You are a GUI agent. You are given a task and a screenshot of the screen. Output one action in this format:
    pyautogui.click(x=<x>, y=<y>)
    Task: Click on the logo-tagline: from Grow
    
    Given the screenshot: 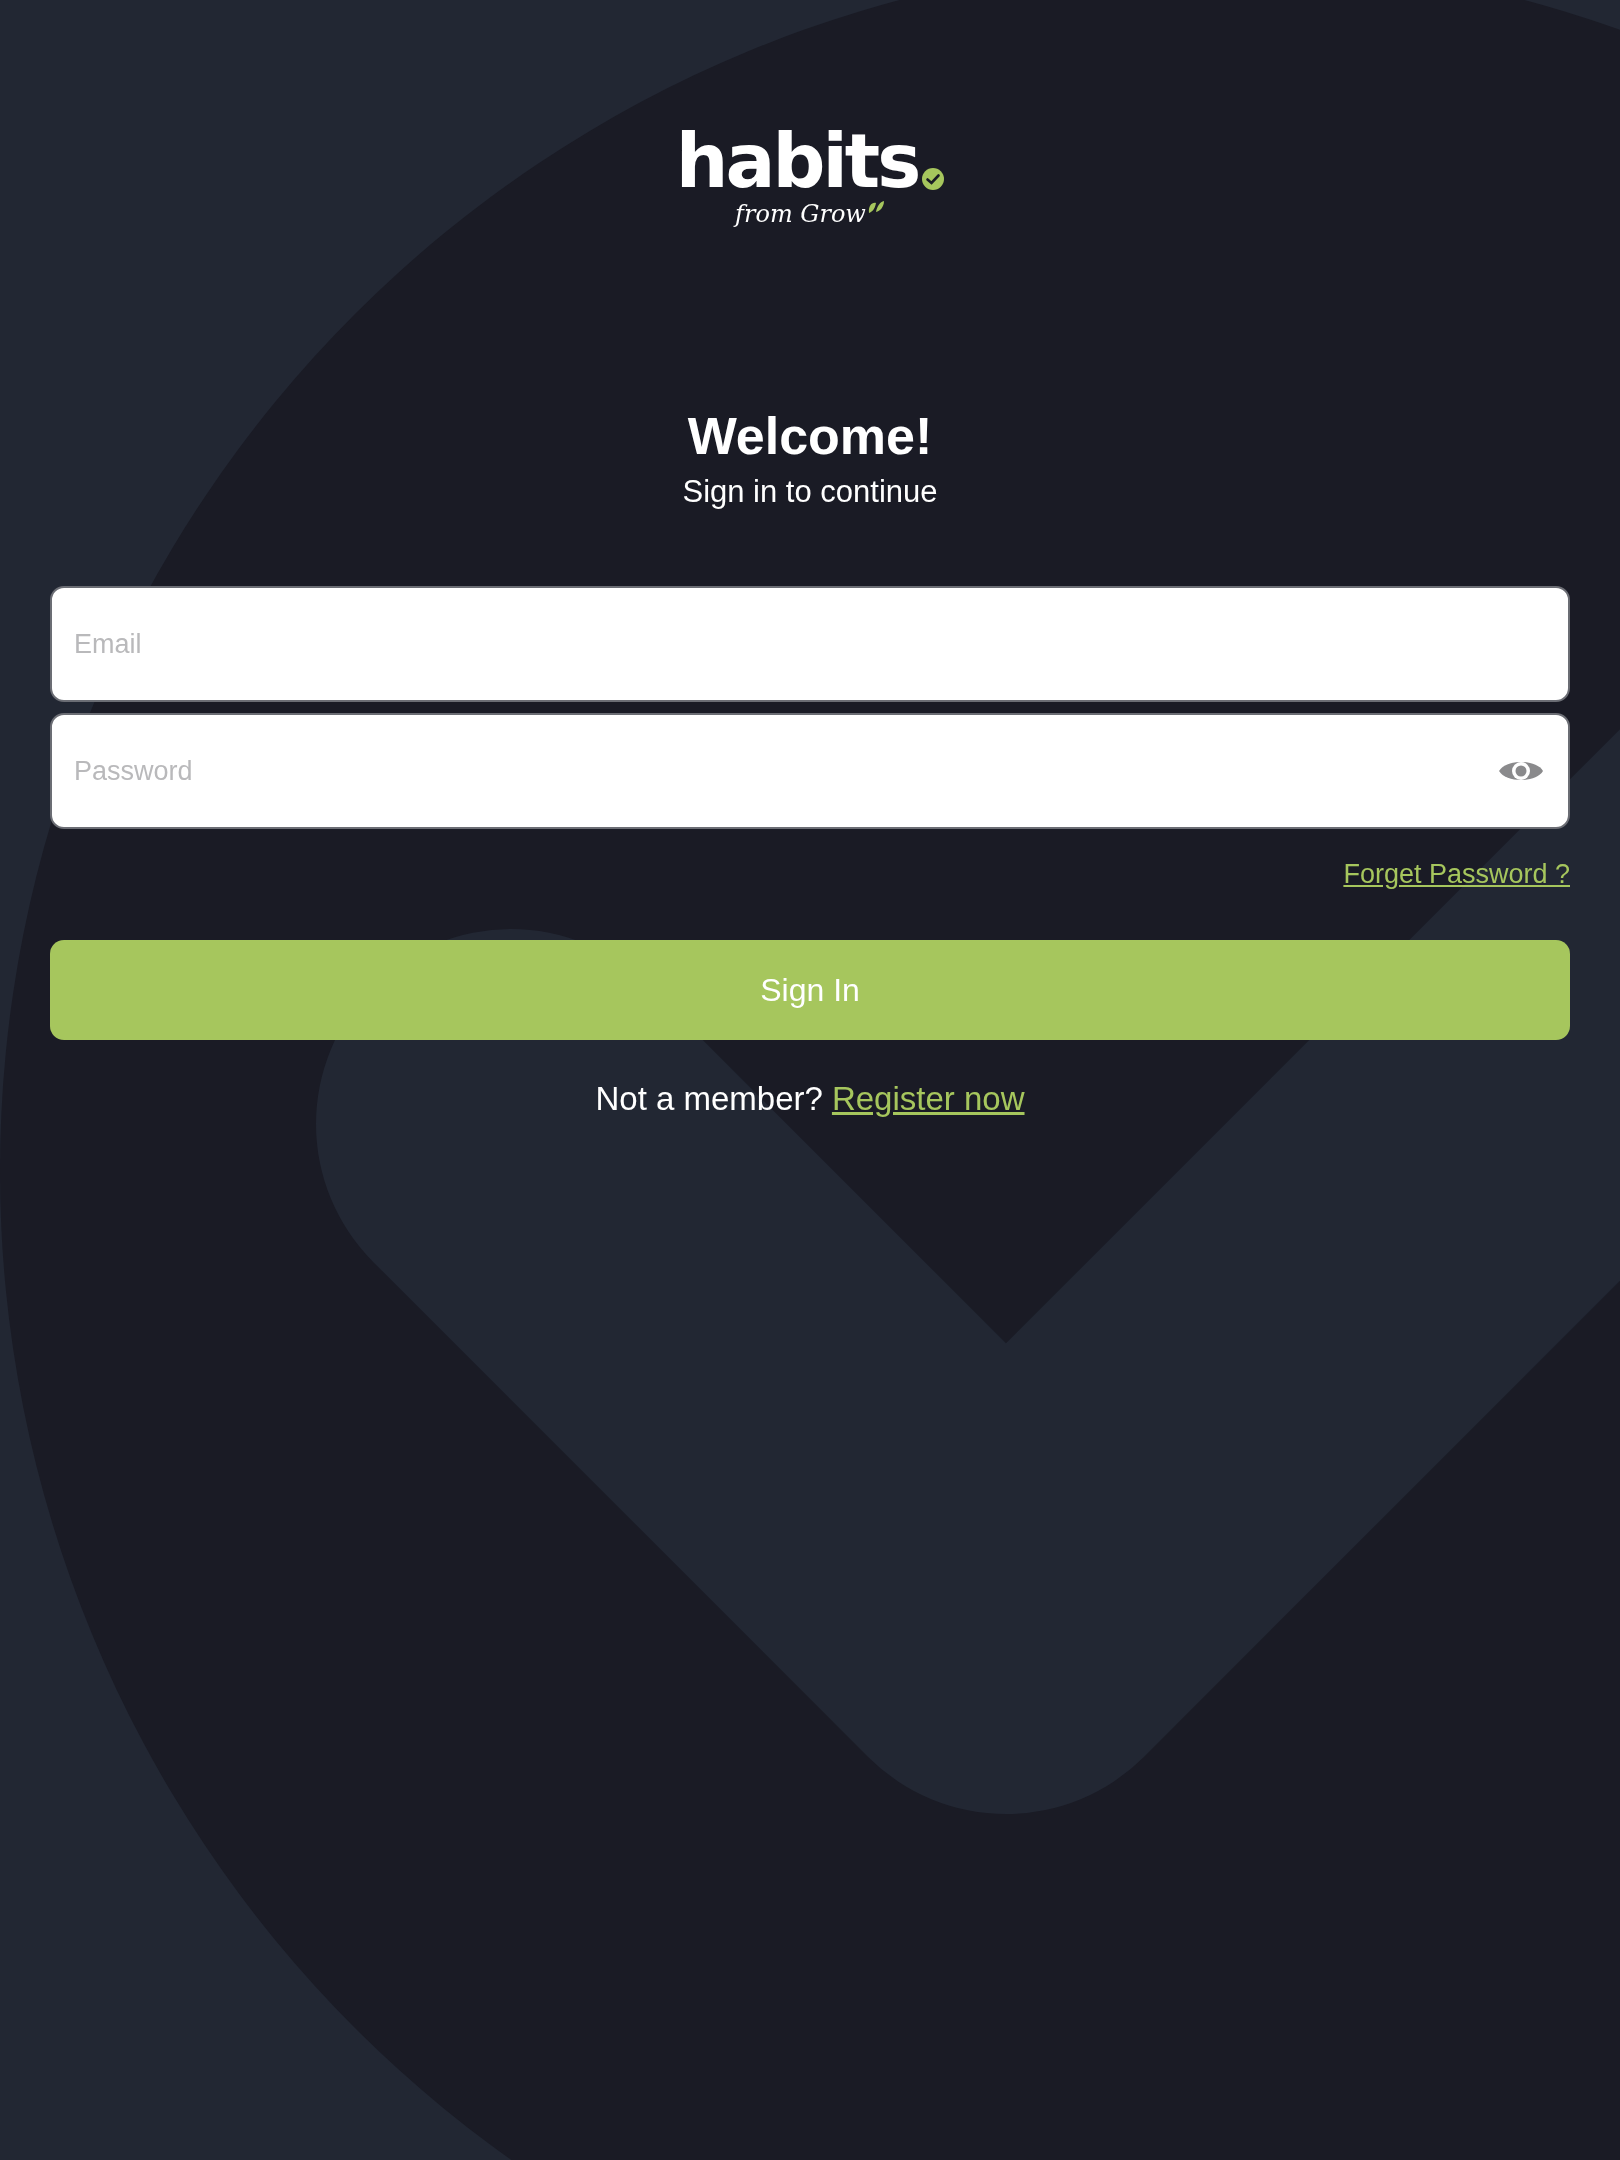 What is the action you would take?
    pyautogui.click(x=800, y=214)
    